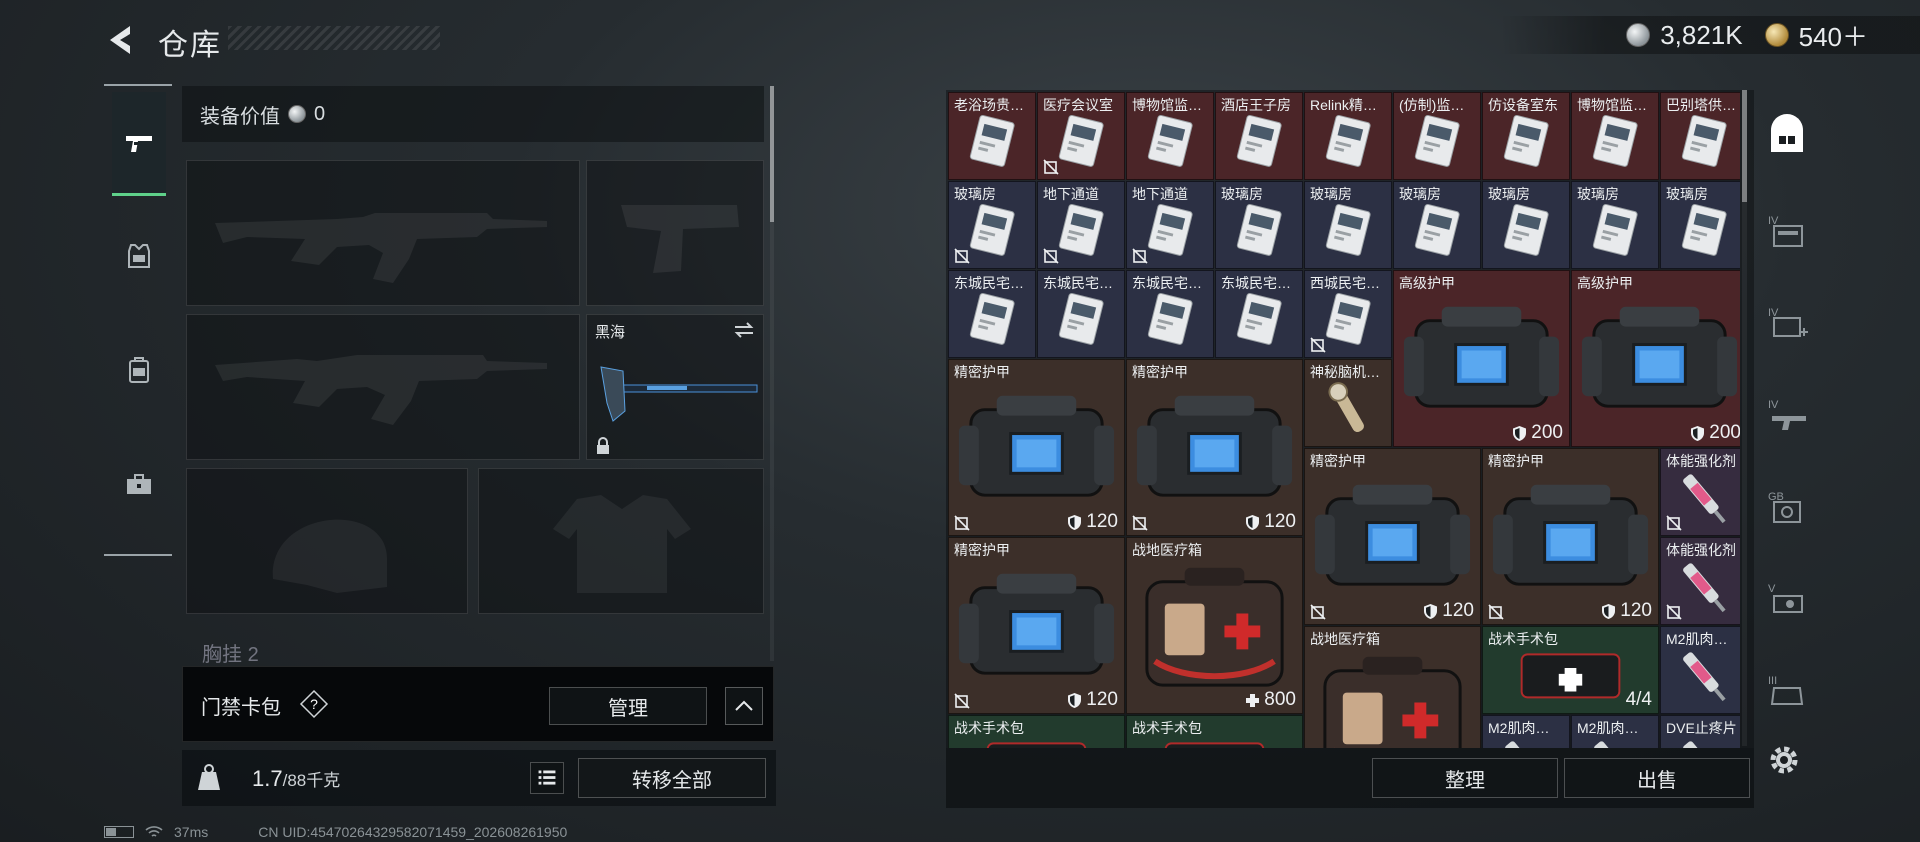 This screenshot has height=842, width=1920. What do you see at coordinates (1657, 778) in the screenshot?
I see `sell-button: 出售` at bounding box center [1657, 778].